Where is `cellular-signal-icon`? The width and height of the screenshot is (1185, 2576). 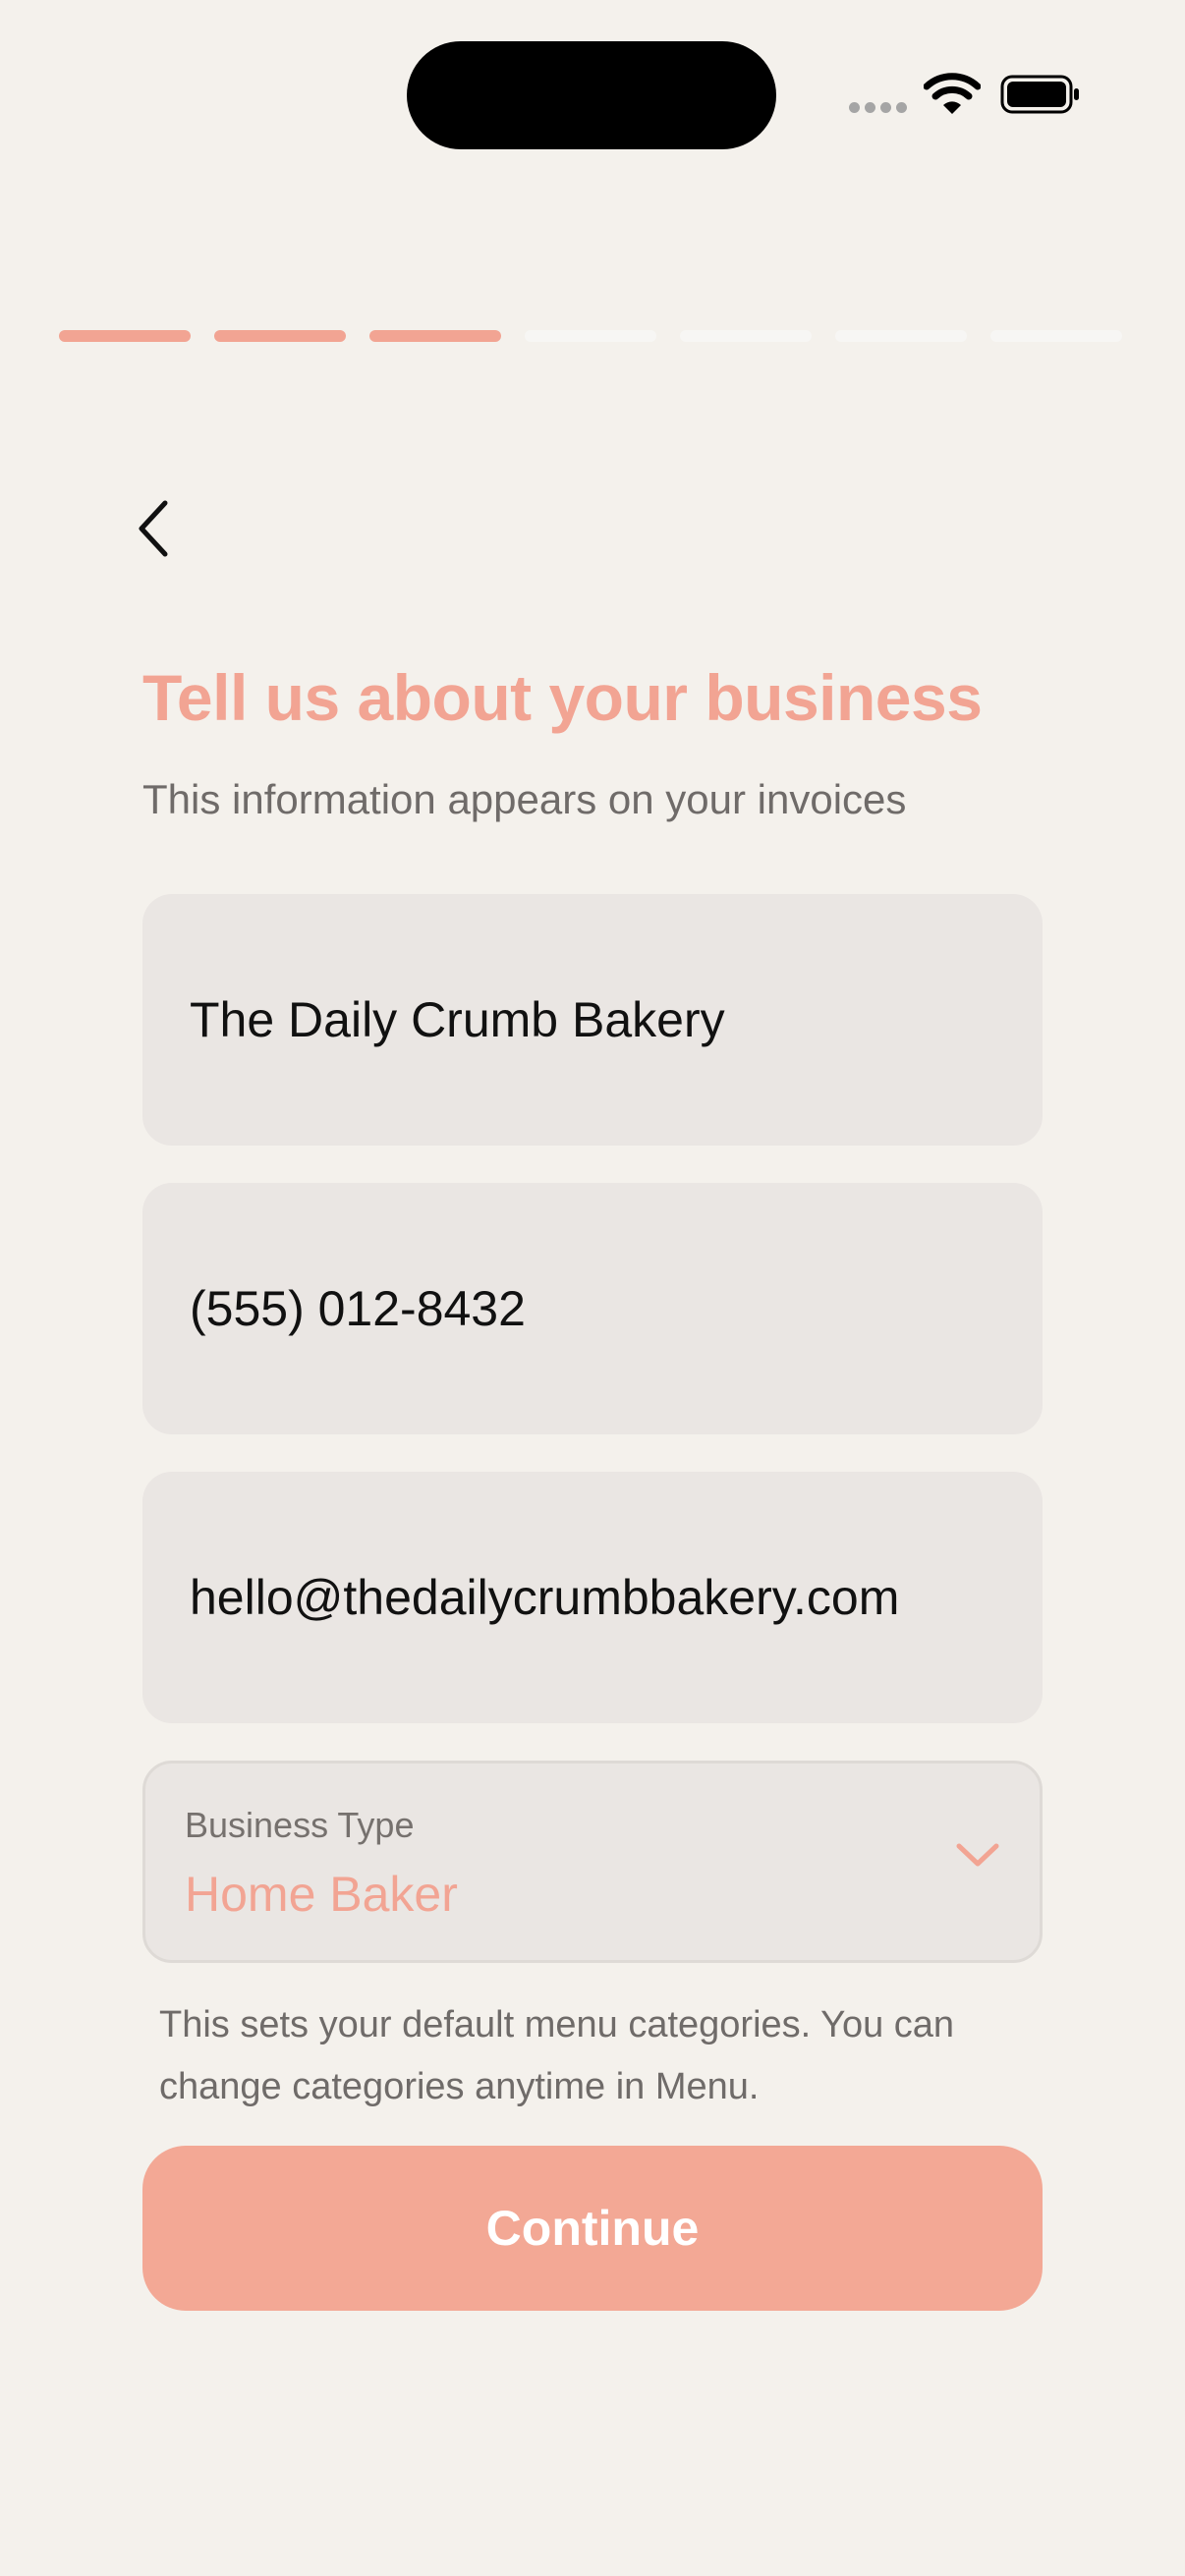
cellular-signal-icon is located at coordinates (879, 108).